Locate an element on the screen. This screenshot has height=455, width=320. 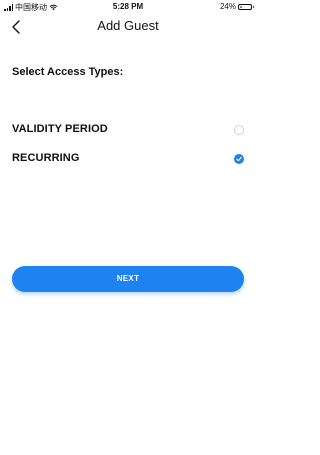
battery-icon is located at coordinates (246, 6).